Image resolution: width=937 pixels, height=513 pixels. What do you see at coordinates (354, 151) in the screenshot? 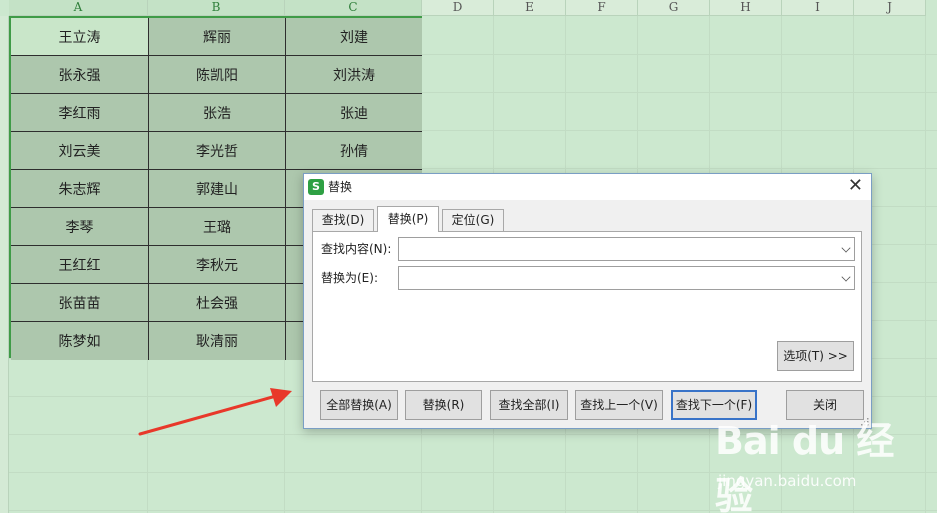
I see `cell-c4: 孙倩` at bounding box center [354, 151].